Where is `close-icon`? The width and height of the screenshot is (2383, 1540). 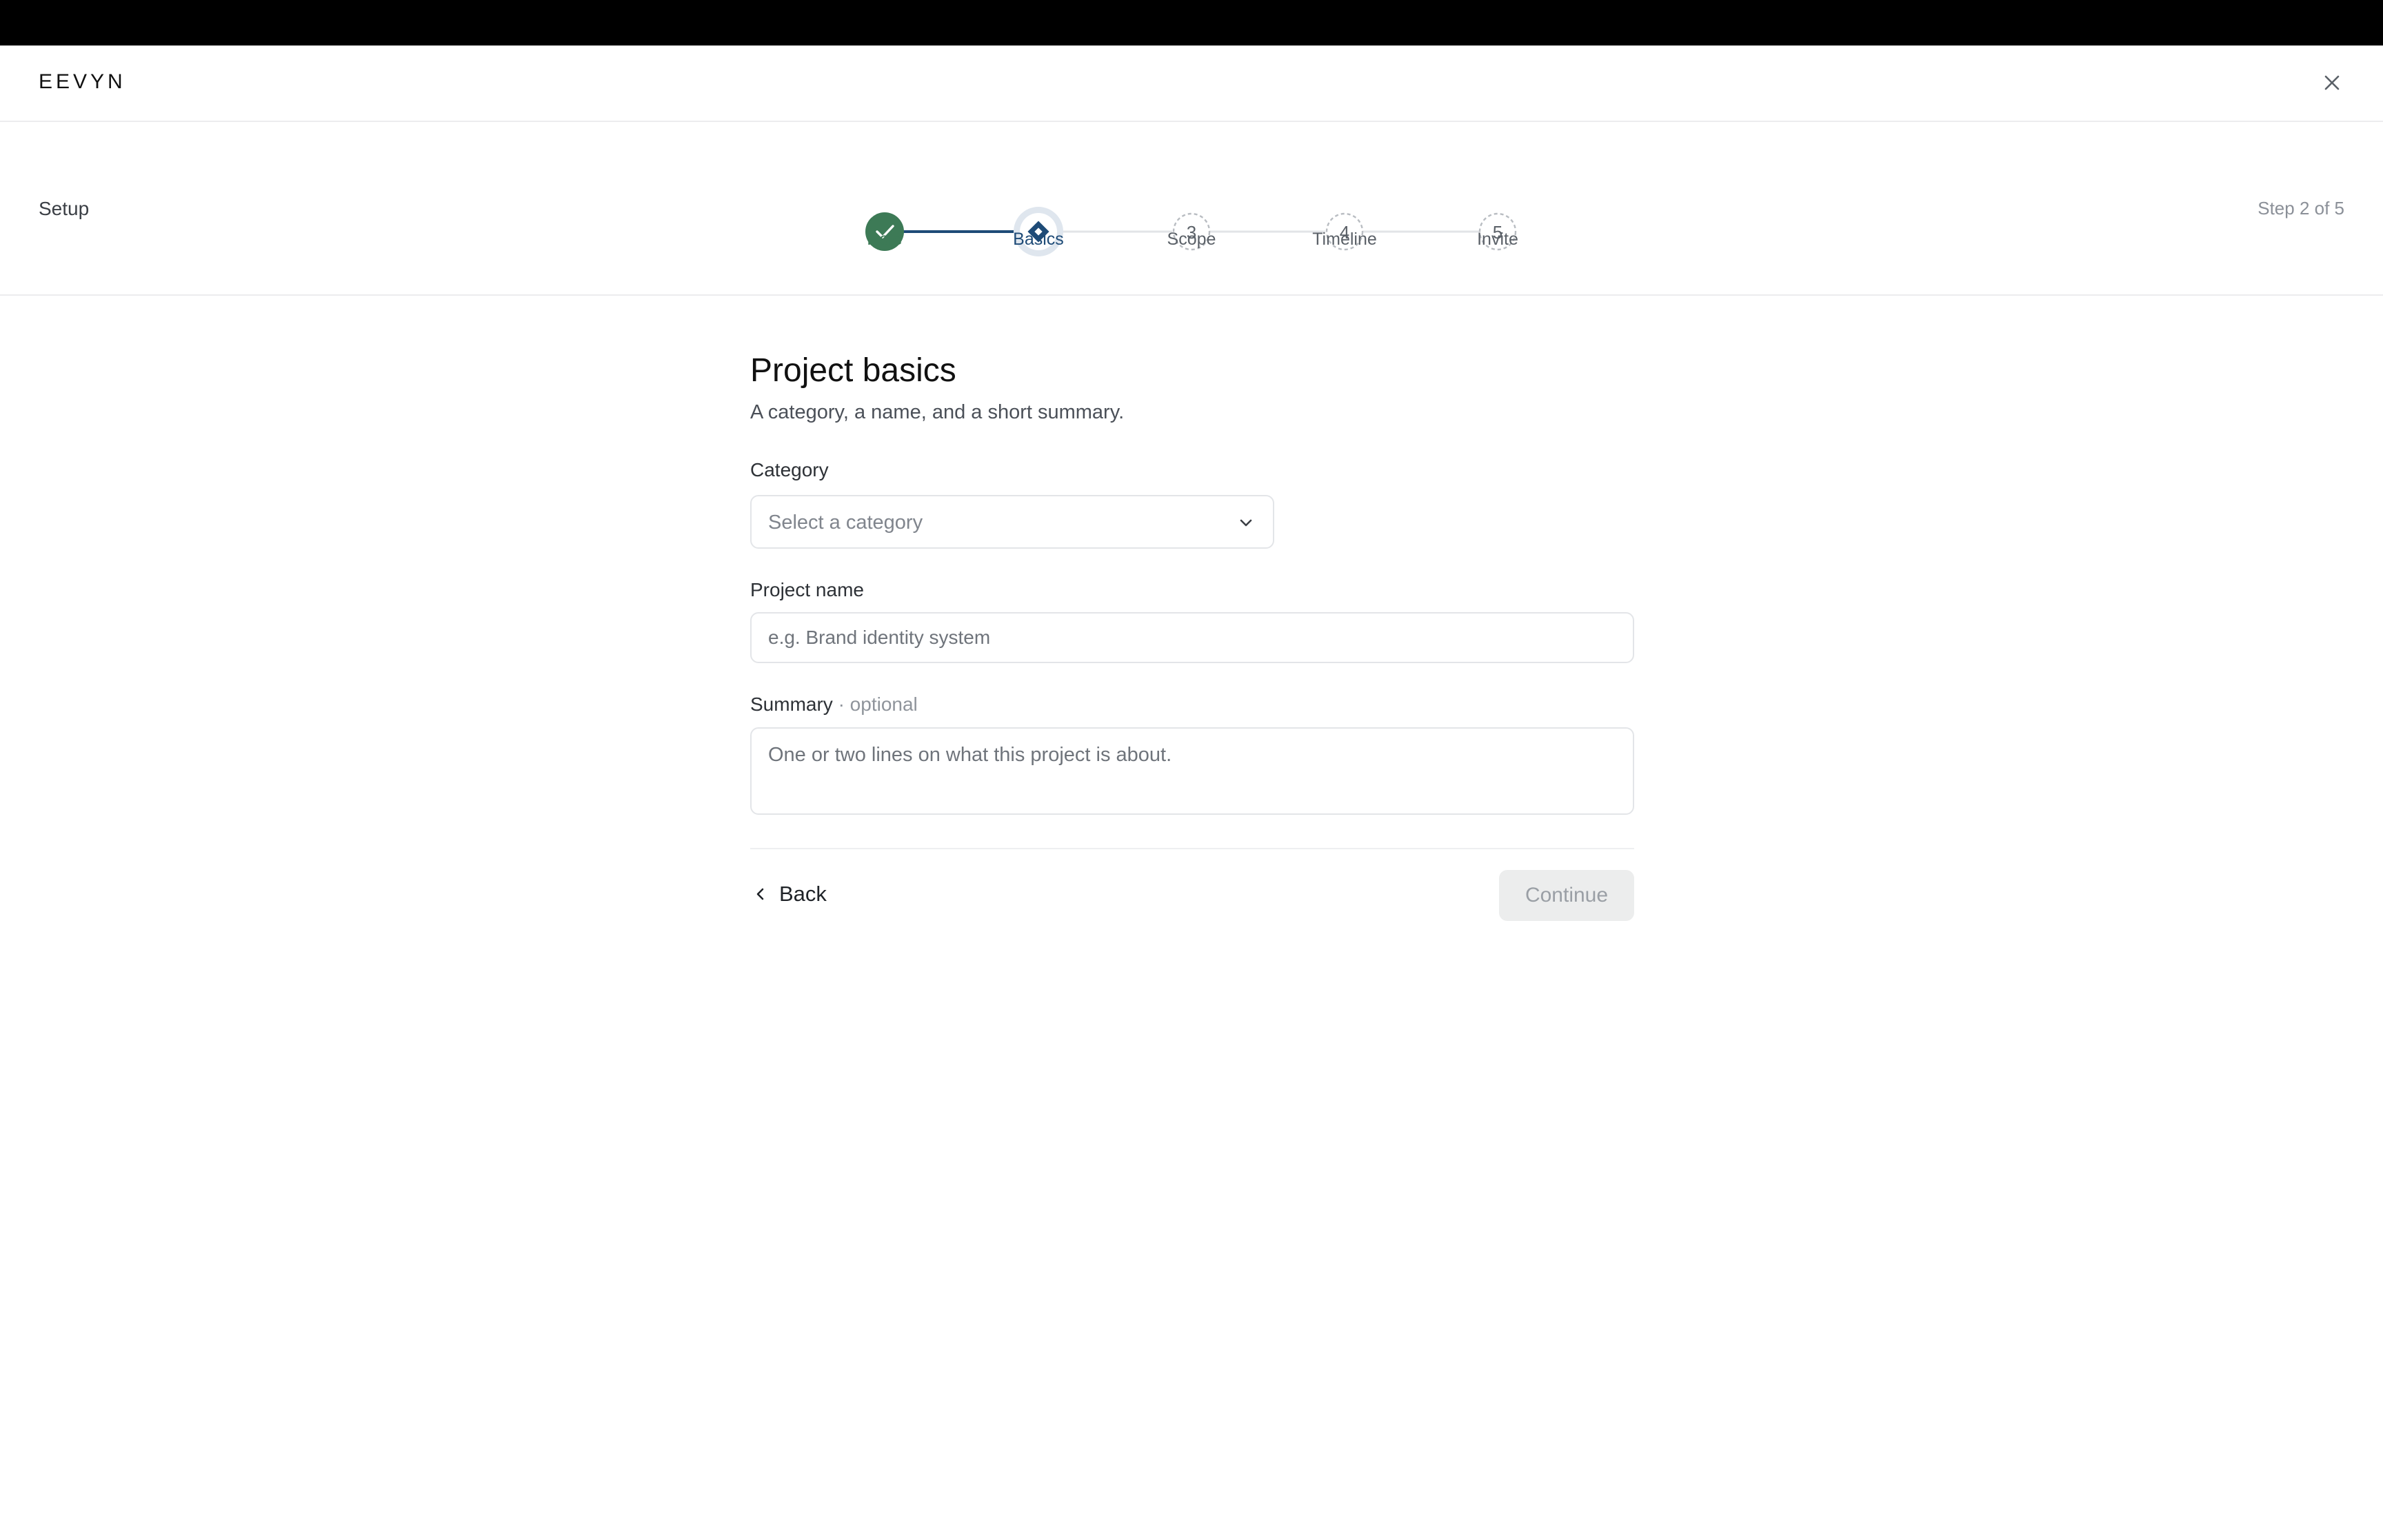
close-icon is located at coordinates (2332, 83).